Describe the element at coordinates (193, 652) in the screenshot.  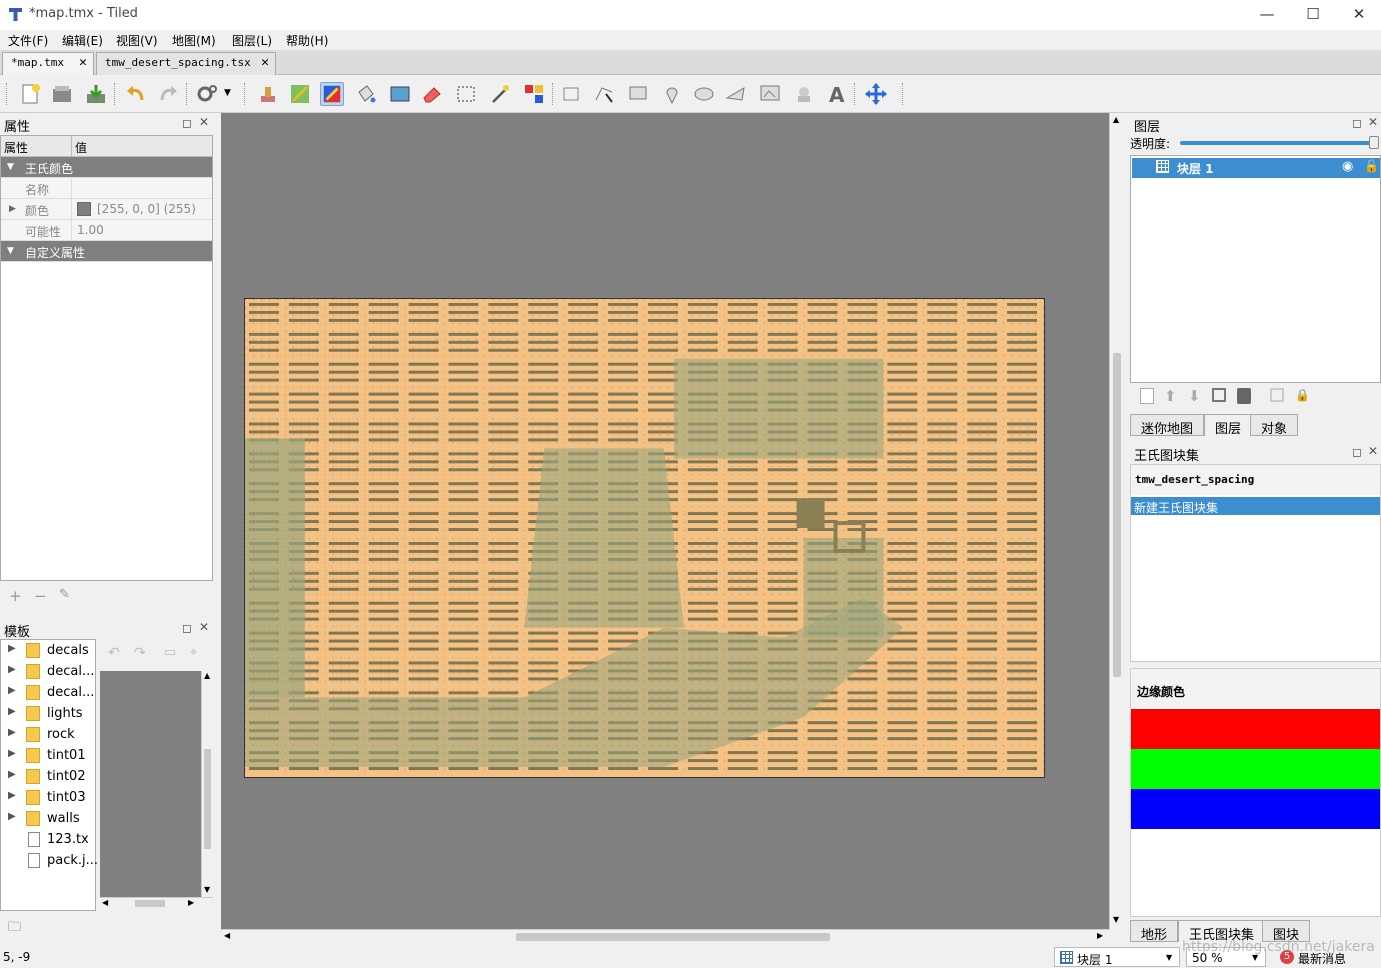
I see `edit-polygons-icon: ⌖` at that location.